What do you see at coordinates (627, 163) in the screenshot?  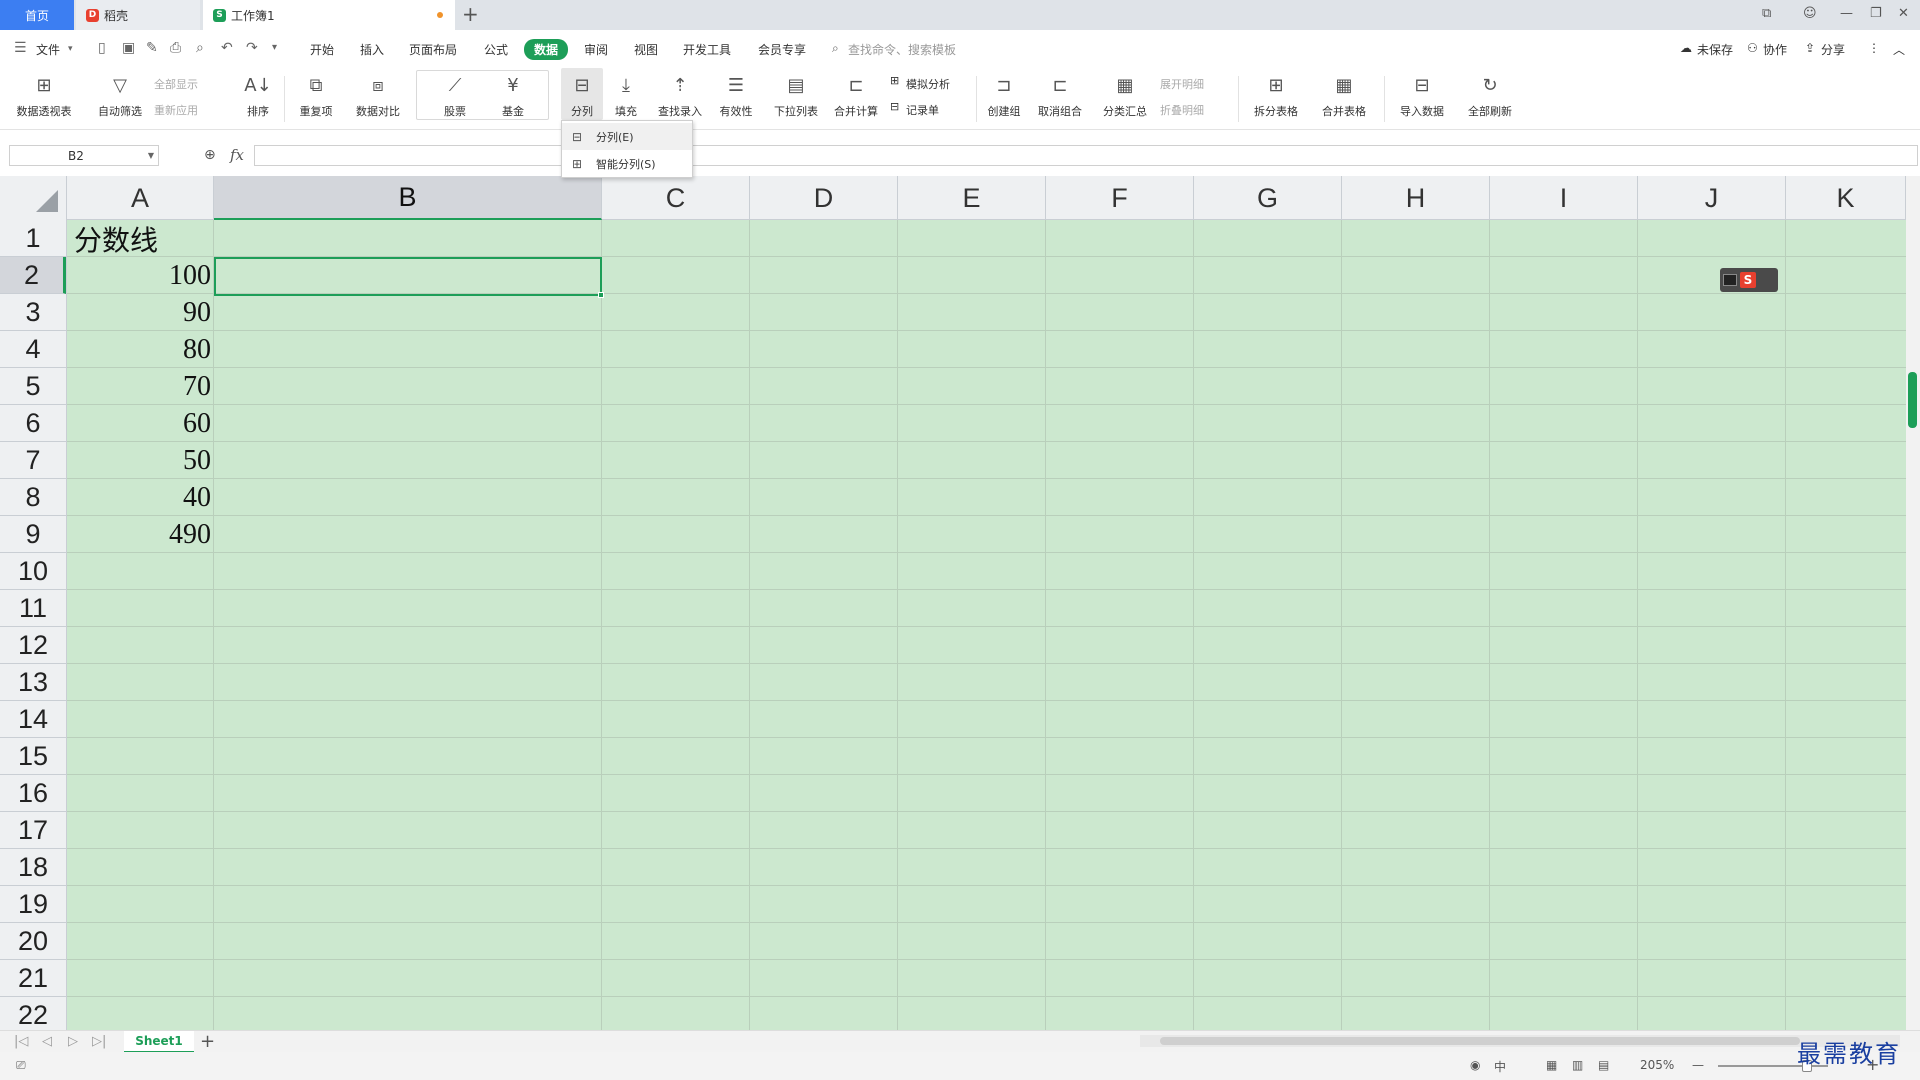 I see `menu-item-smart-split: ⊞ 智能分列(S)` at bounding box center [627, 163].